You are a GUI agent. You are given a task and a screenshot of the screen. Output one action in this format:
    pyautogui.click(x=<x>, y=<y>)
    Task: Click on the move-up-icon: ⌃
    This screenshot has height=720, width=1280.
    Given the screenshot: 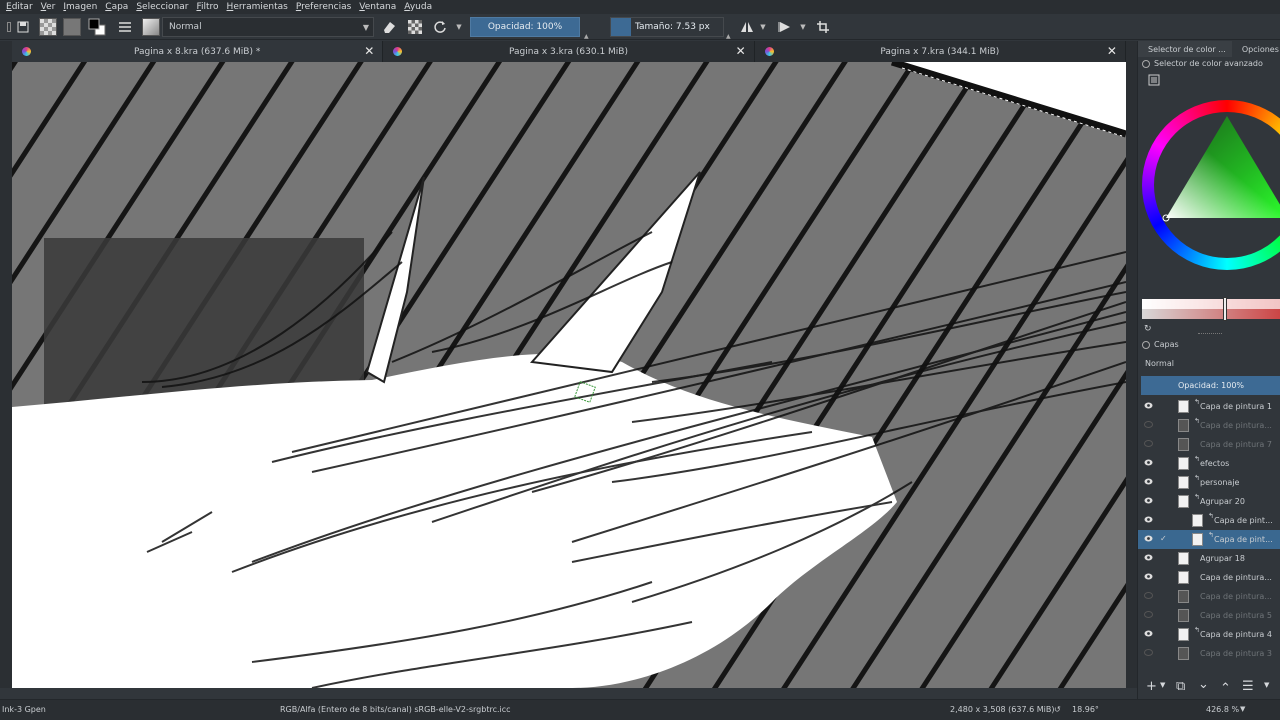 What is the action you would take?
    pyautogui.click(x=1225, y=688)
    